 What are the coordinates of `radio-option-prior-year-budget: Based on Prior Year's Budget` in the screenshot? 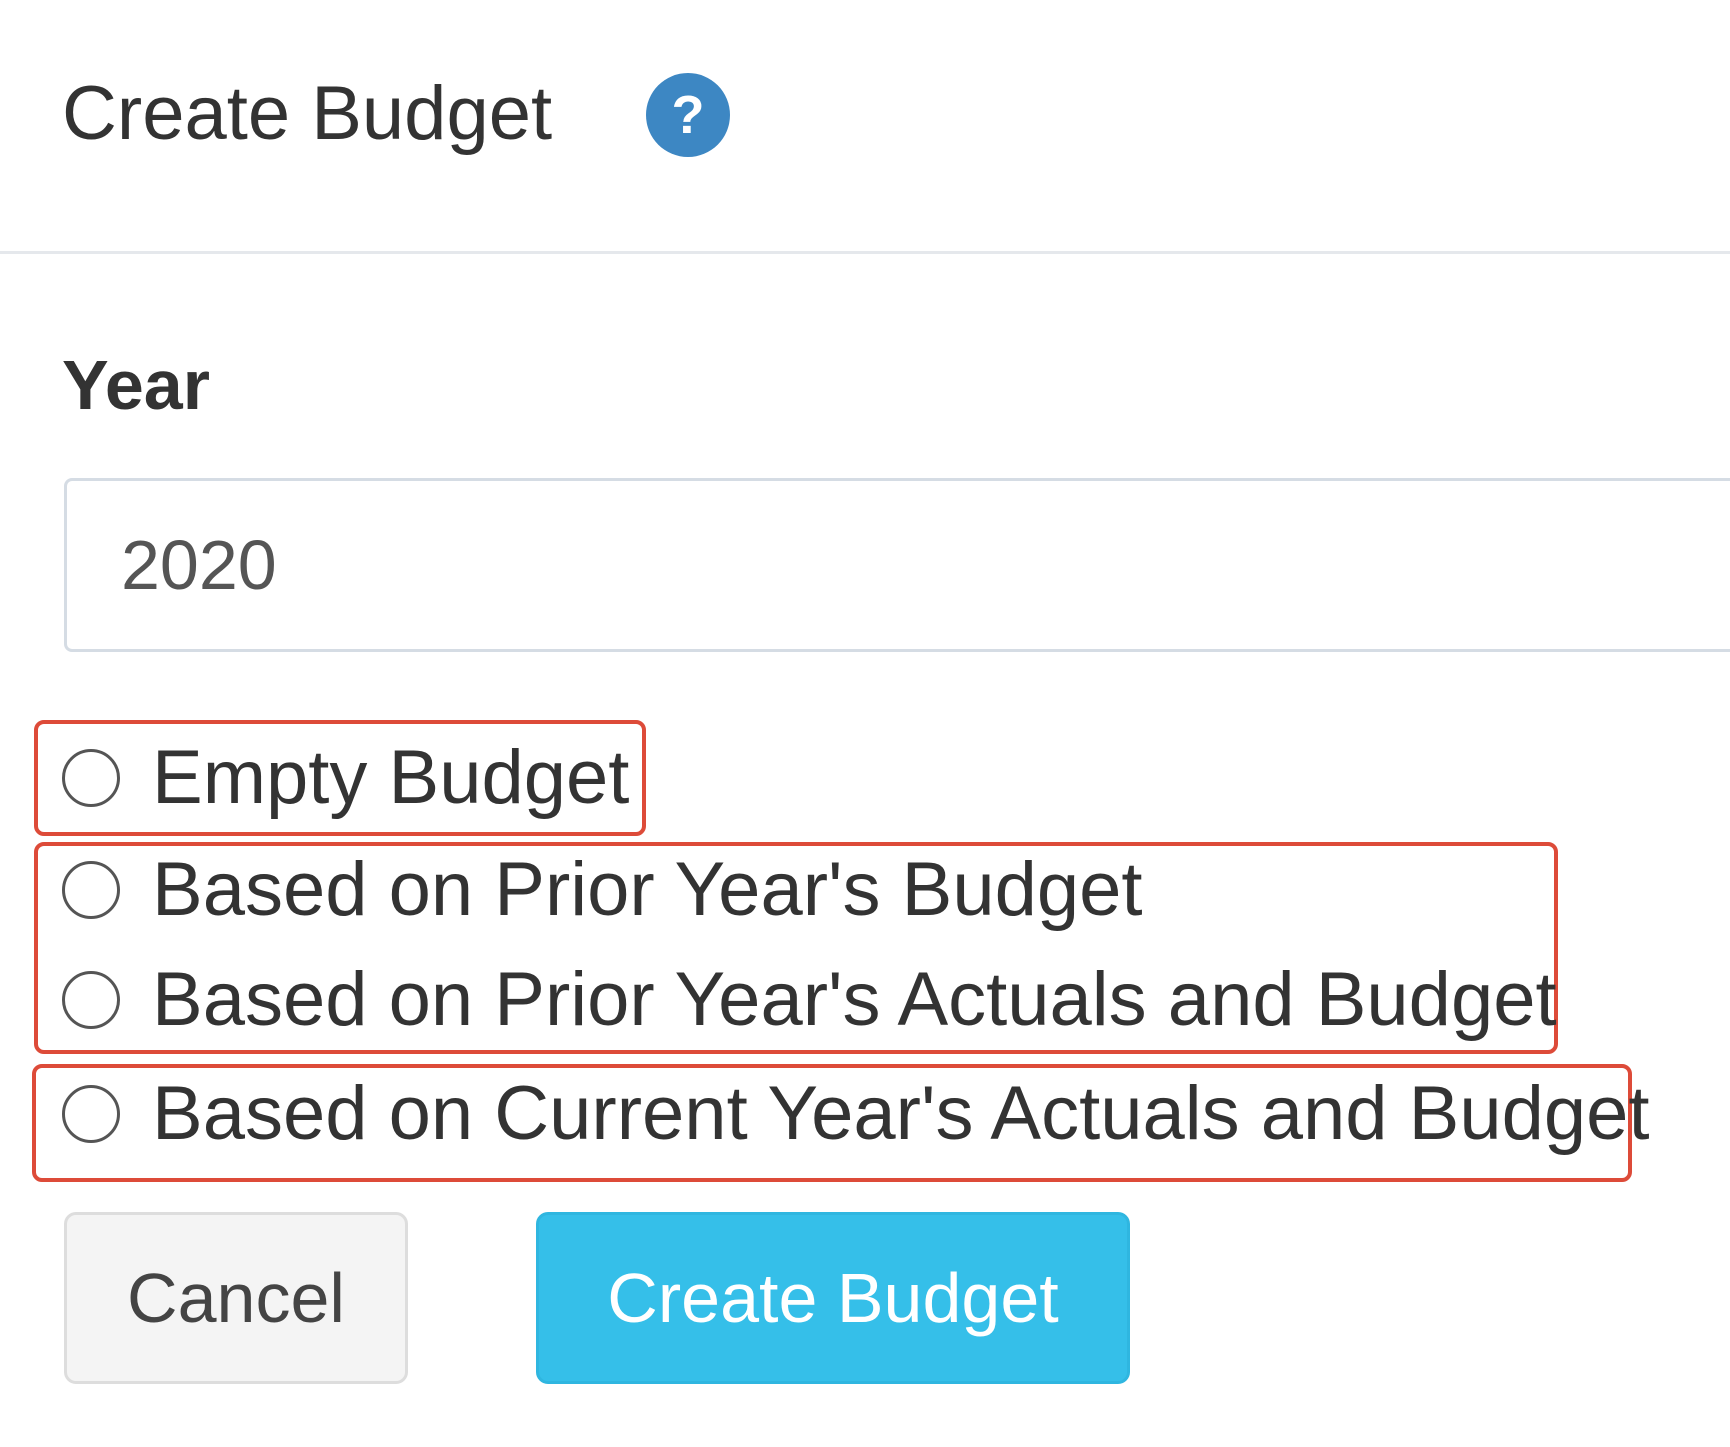 It's located at (602, 890).